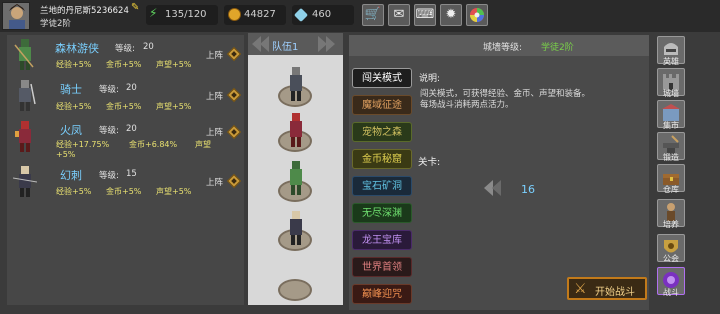 The width and height of the screenshot is (720, 314). What do you see at coordinates (382, 267) in the screenshot?
I see `mode-world-boss: 世界首领` at bounding box center [382, 267].